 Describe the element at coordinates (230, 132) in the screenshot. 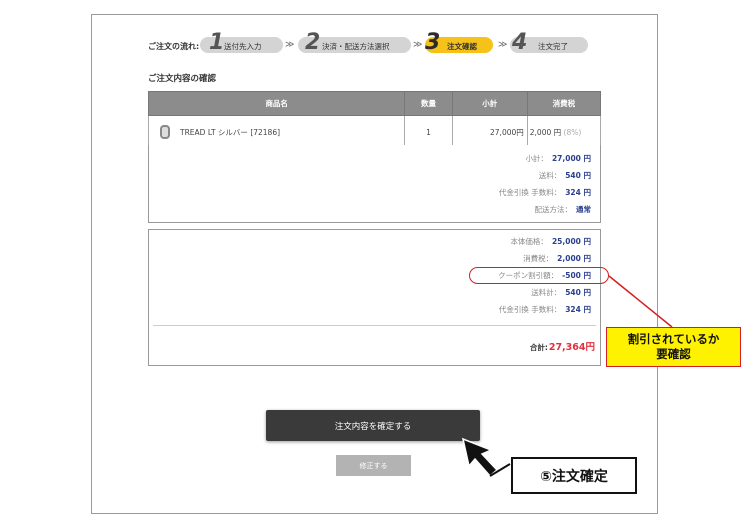

I see `product-name: TREAD LT シルバー [72186]` at that location.